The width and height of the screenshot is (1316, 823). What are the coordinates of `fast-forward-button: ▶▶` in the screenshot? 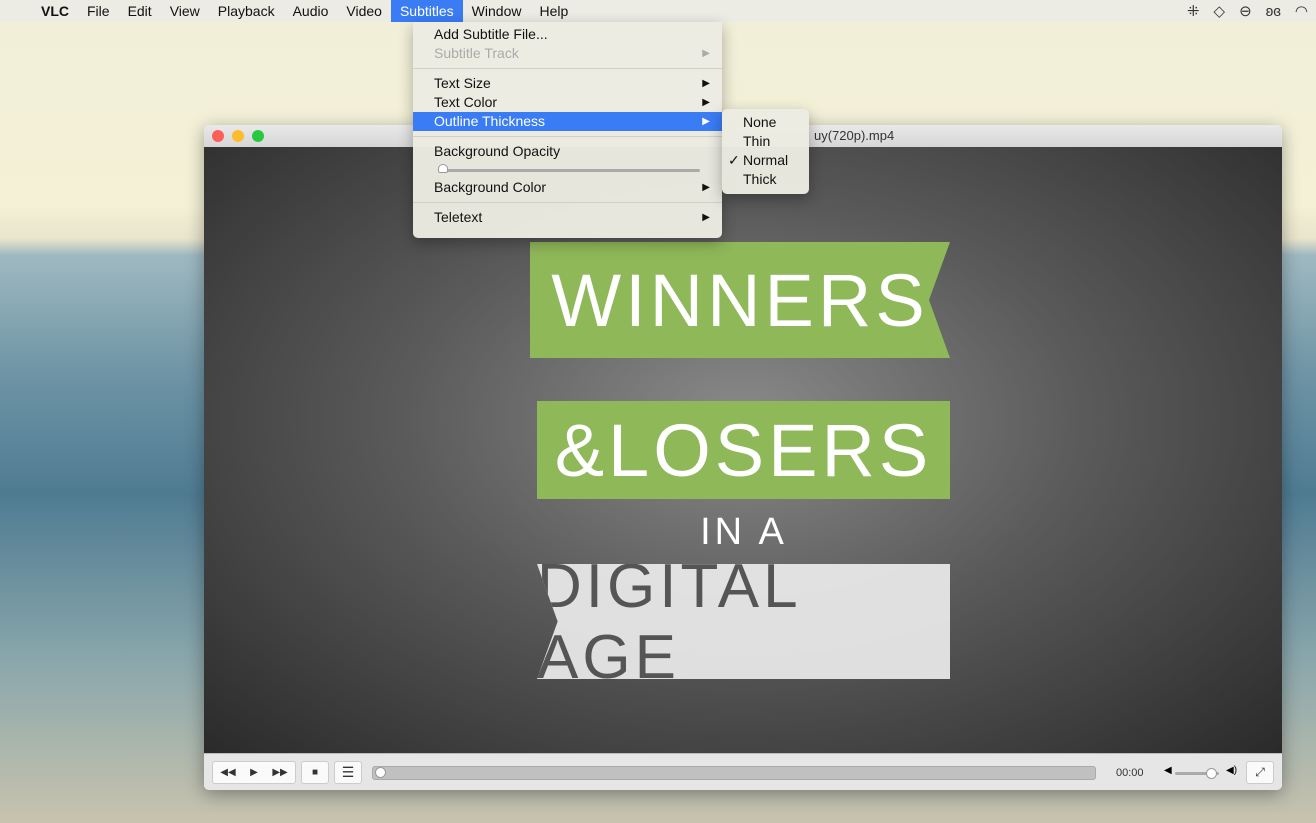 It's located at (279, 772).